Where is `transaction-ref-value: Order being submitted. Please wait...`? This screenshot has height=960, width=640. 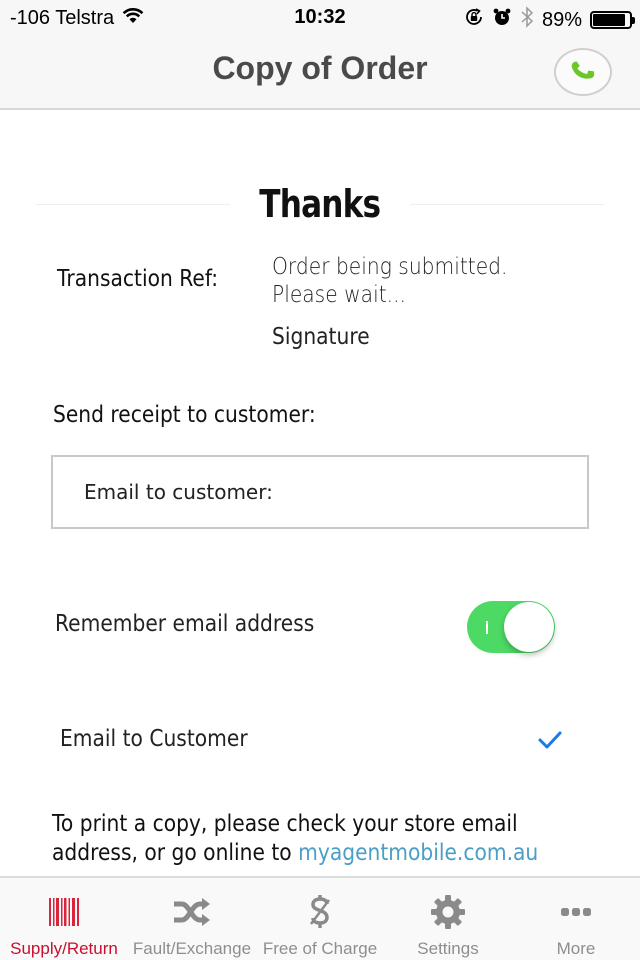 transaction-ref-value: Order being submitted. Please wait... is located at coordinates (389, 281).